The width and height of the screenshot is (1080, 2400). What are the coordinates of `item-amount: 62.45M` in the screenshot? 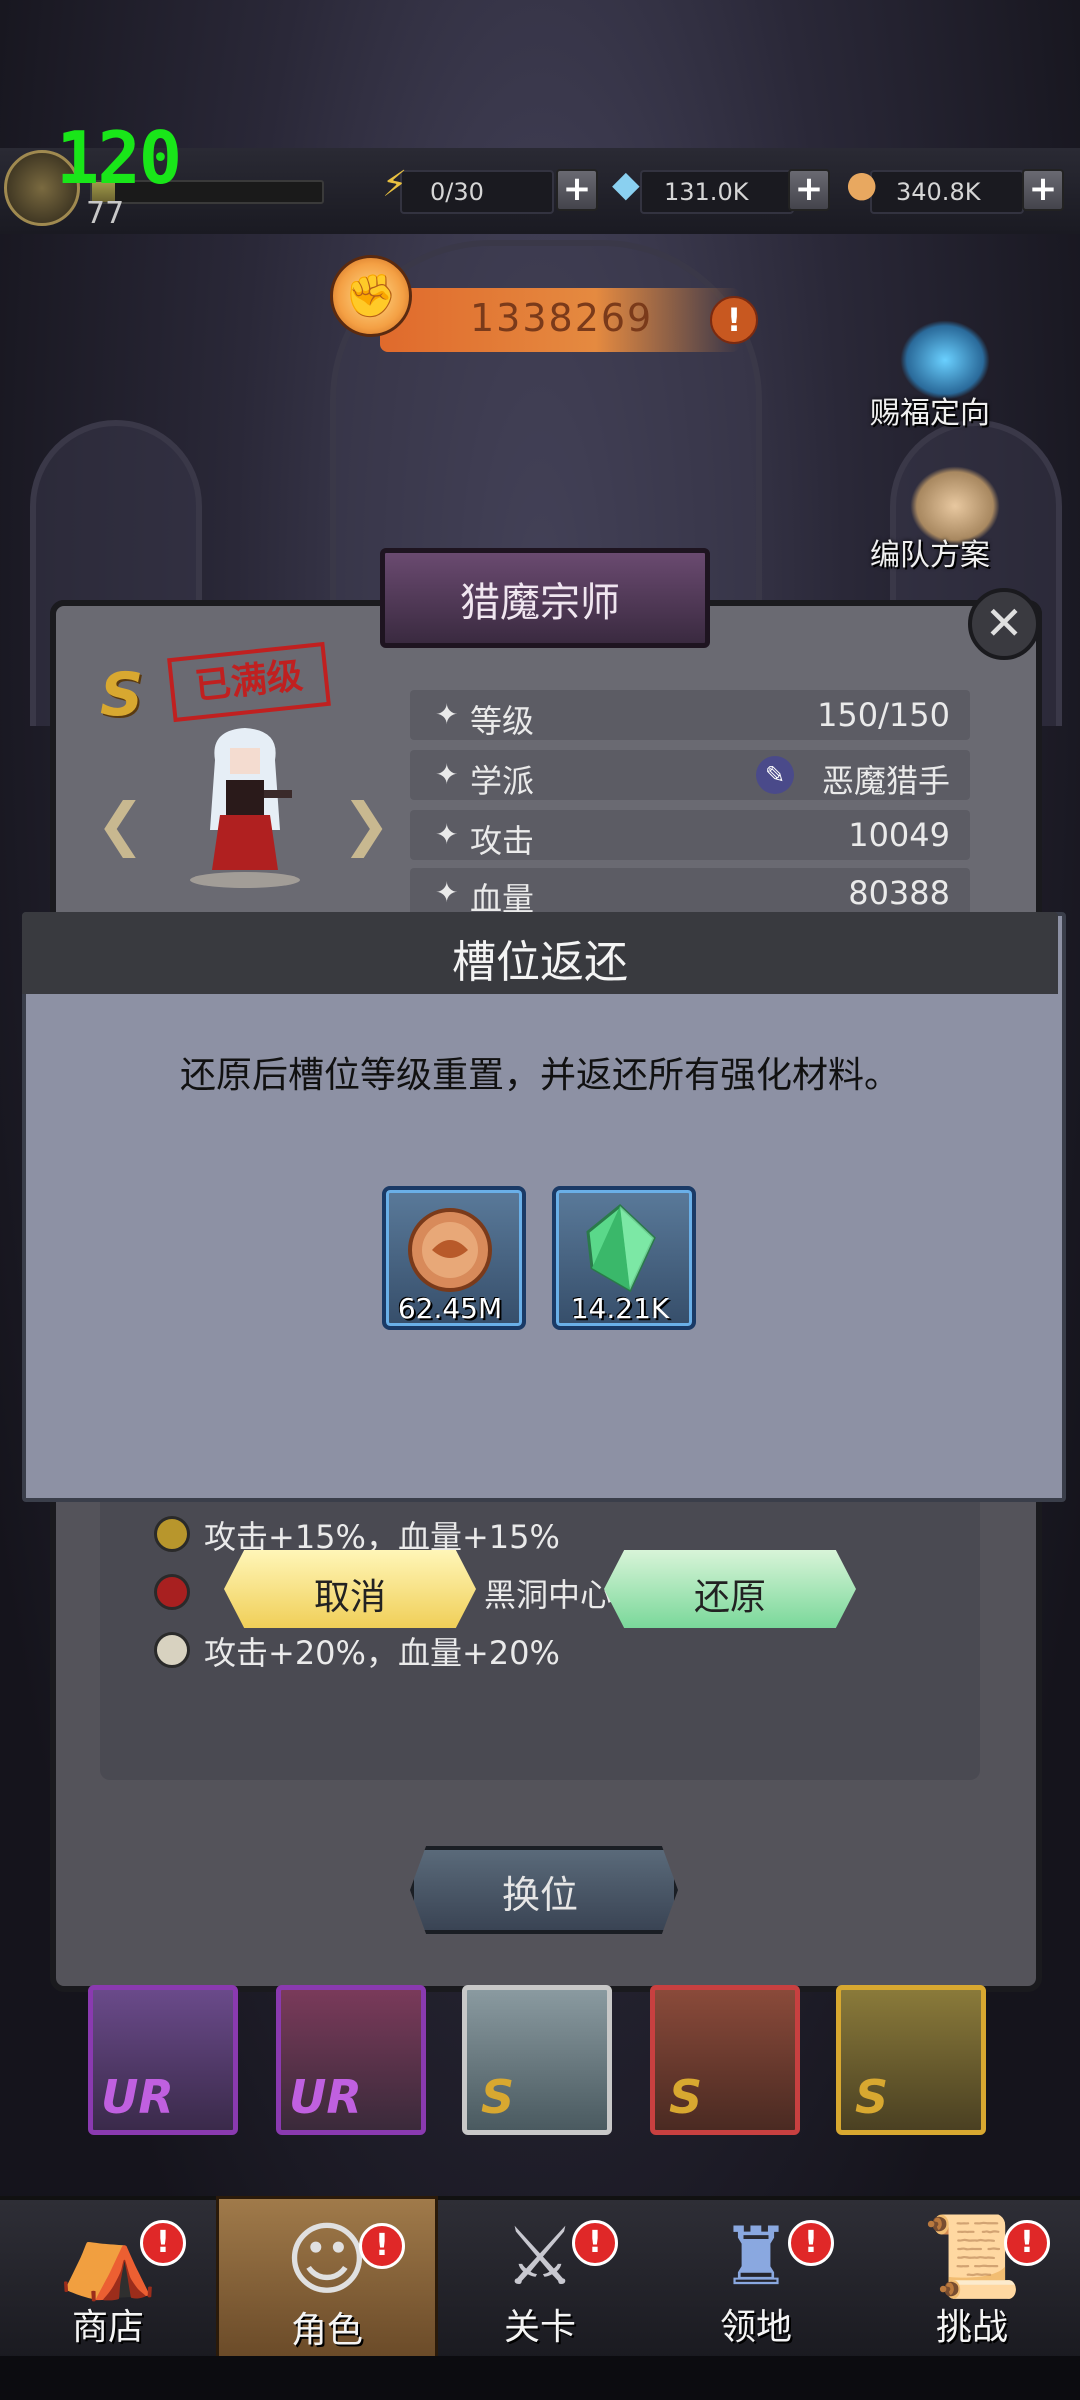 It's located at (450, 1308).